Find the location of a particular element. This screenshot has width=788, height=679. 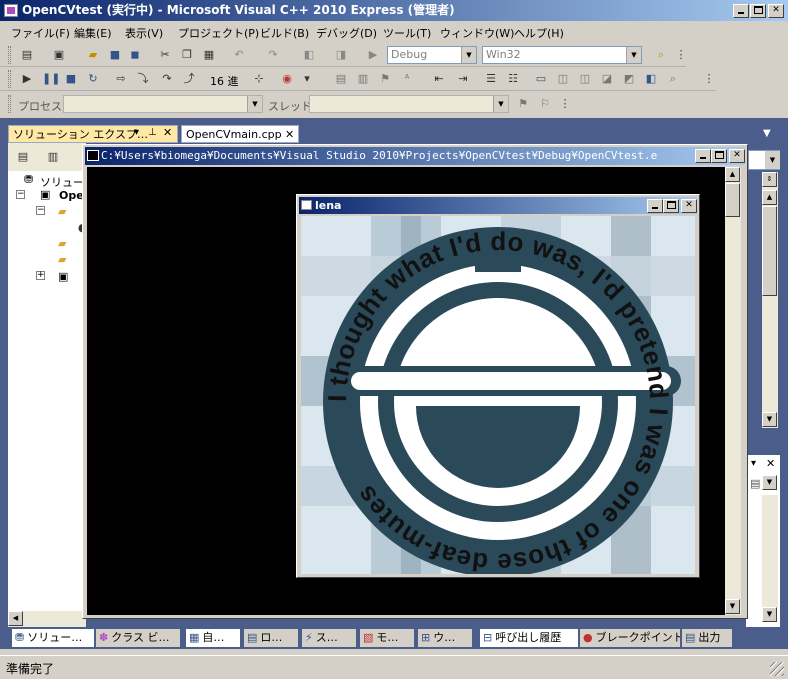

save-all-icon: ◼ is located at coordinates (135, 55).